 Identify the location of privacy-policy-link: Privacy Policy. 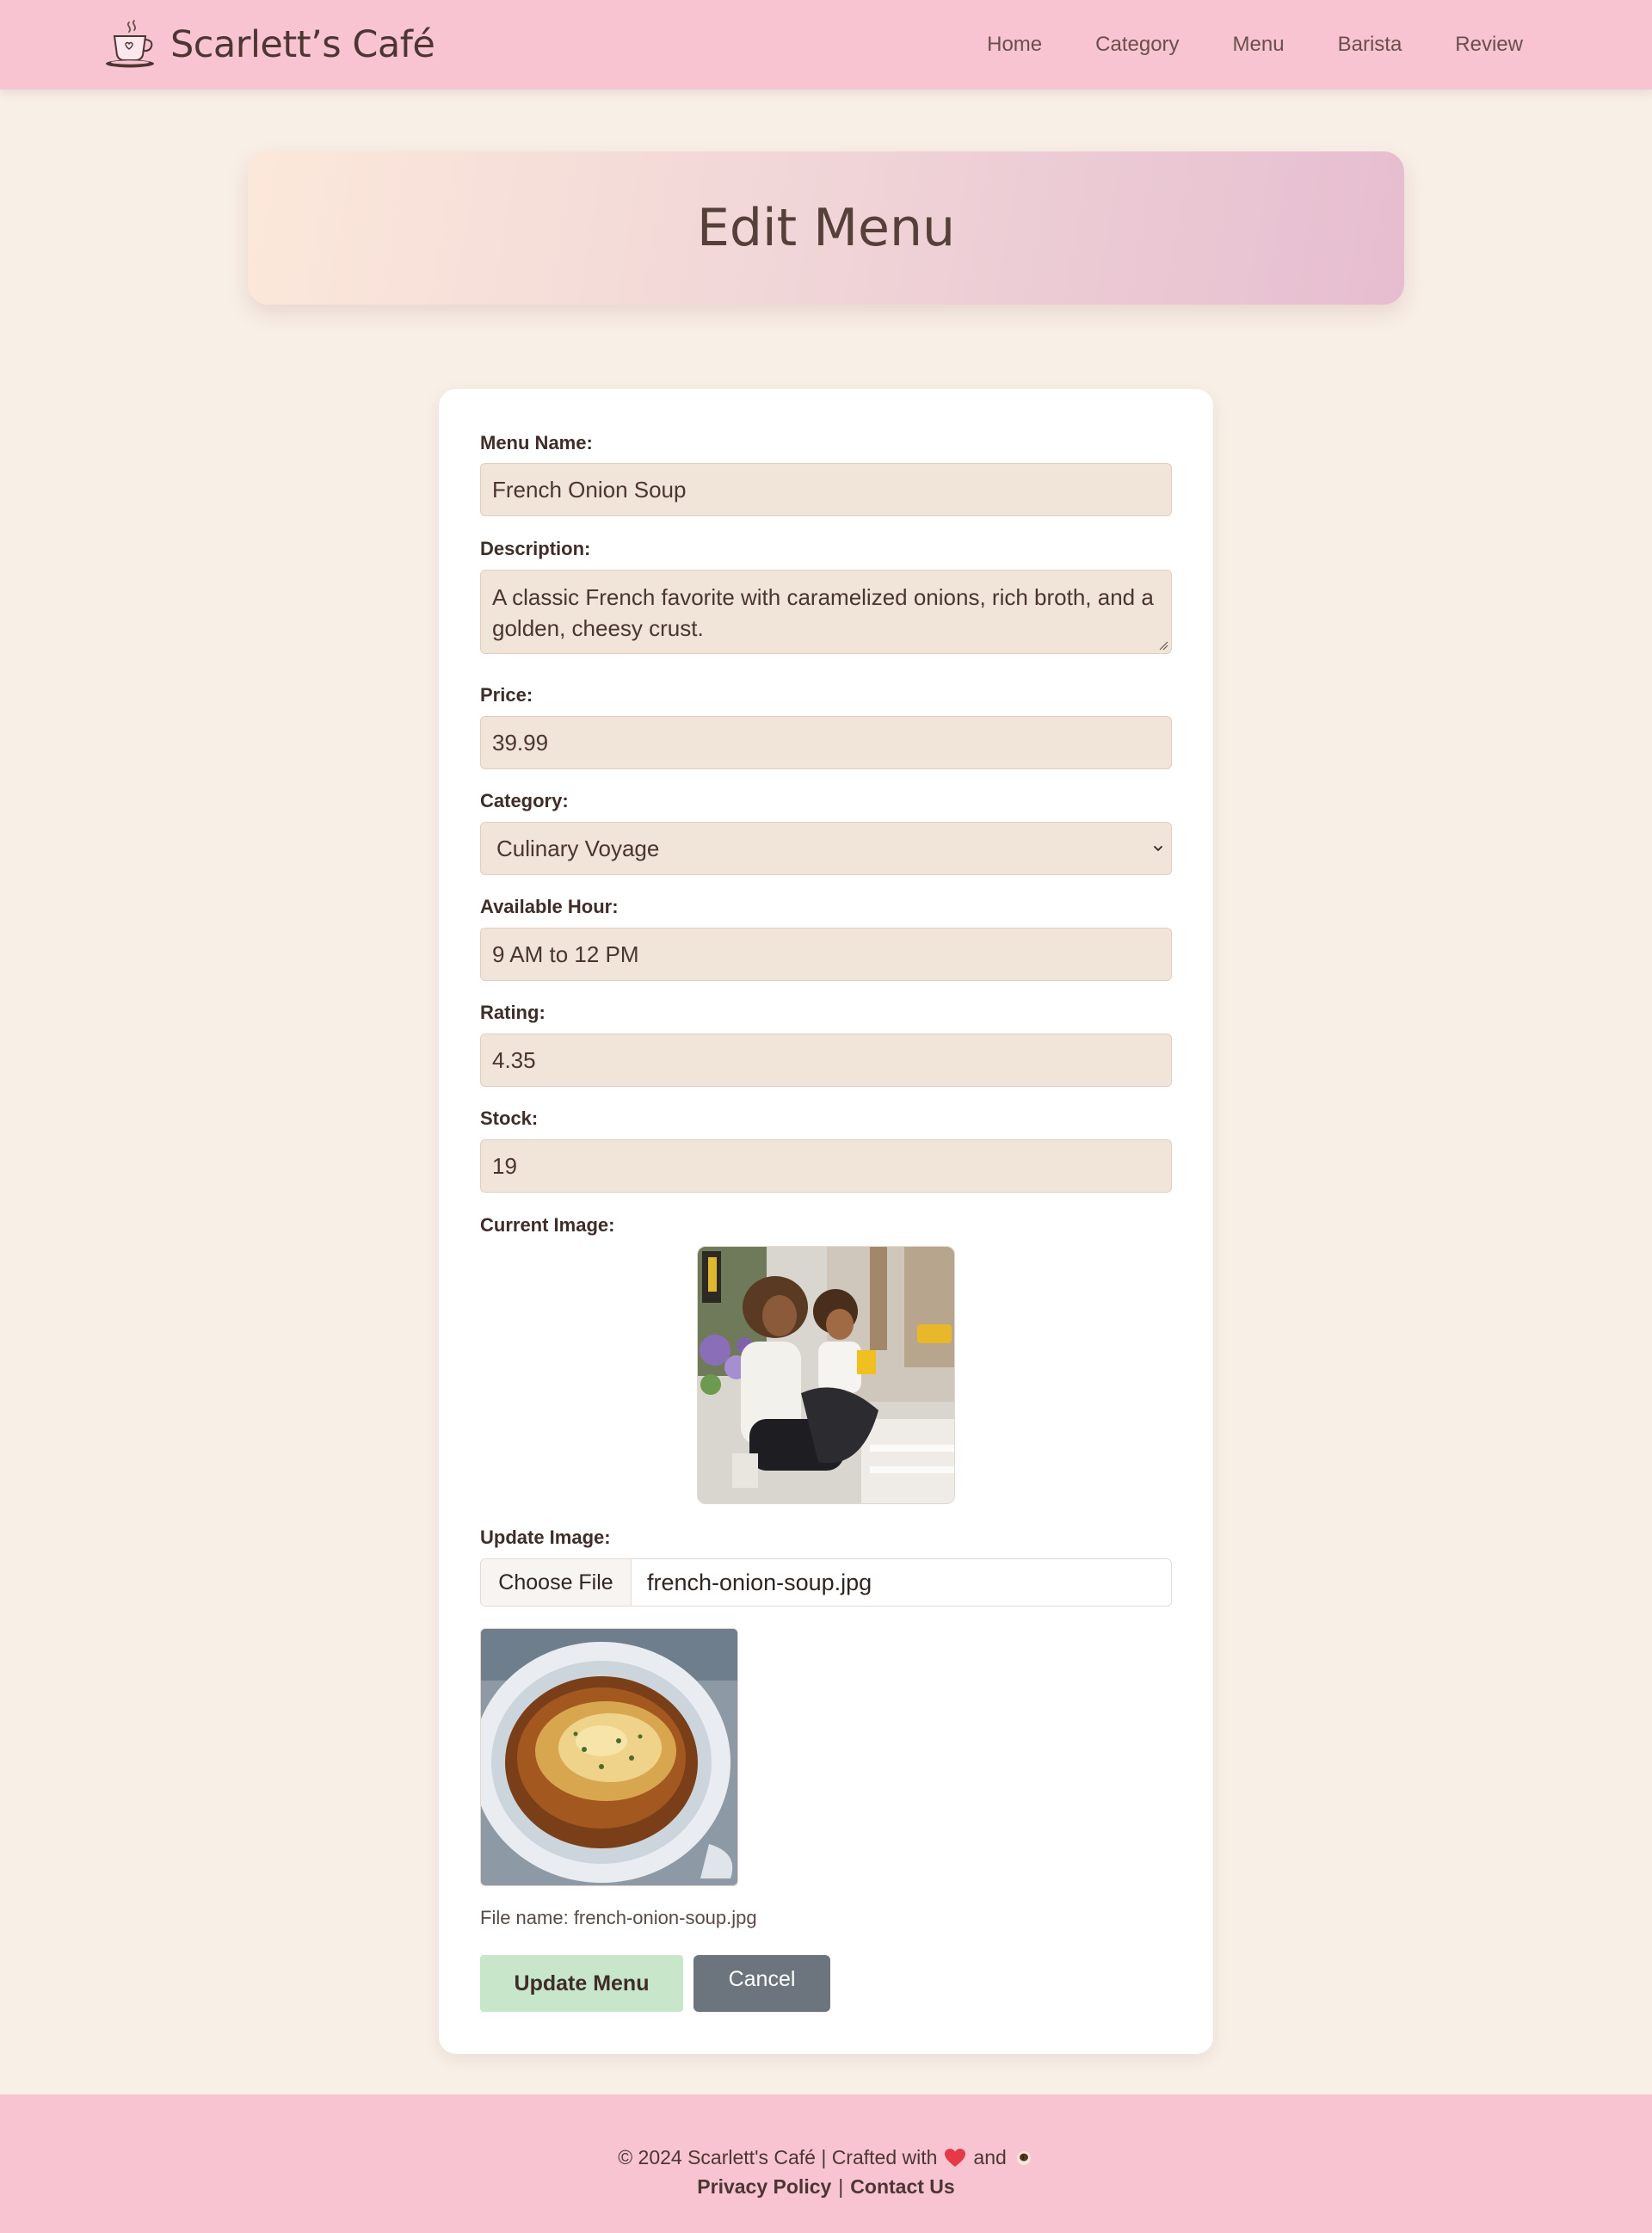
(764, 2187).